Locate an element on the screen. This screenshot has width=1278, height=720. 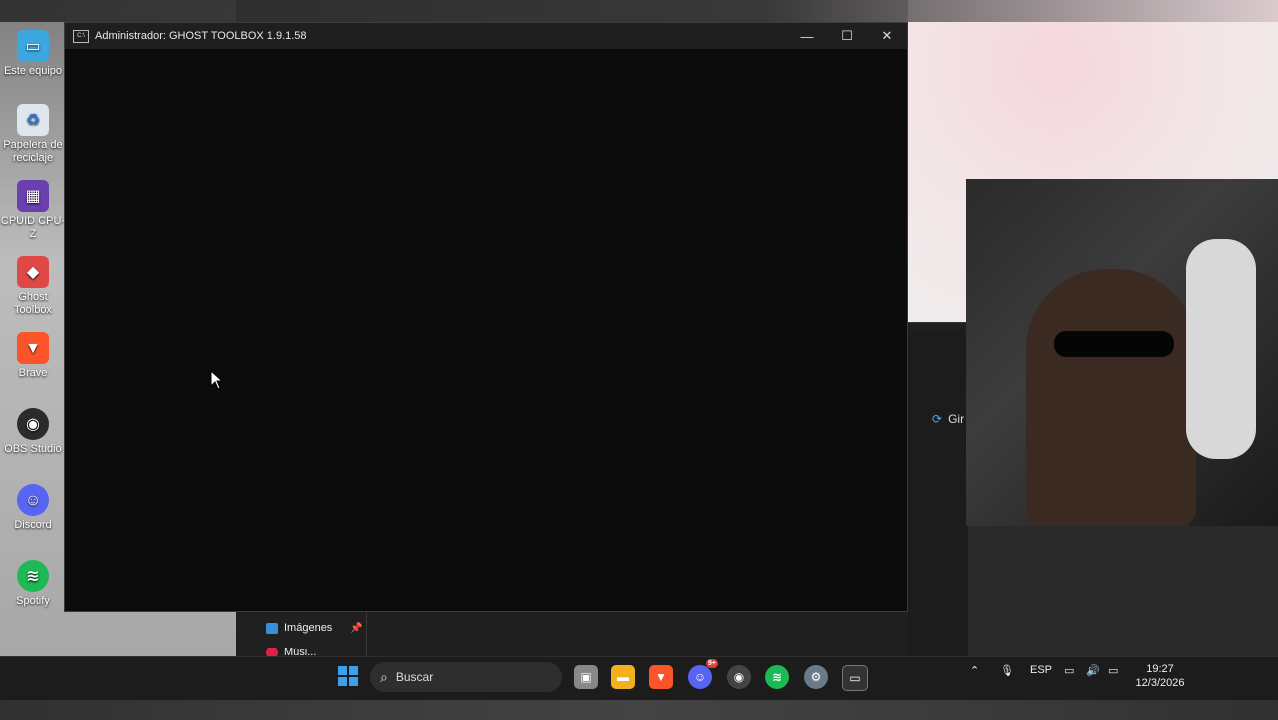
close-button: ✕ is located at coordinates (887, 36).